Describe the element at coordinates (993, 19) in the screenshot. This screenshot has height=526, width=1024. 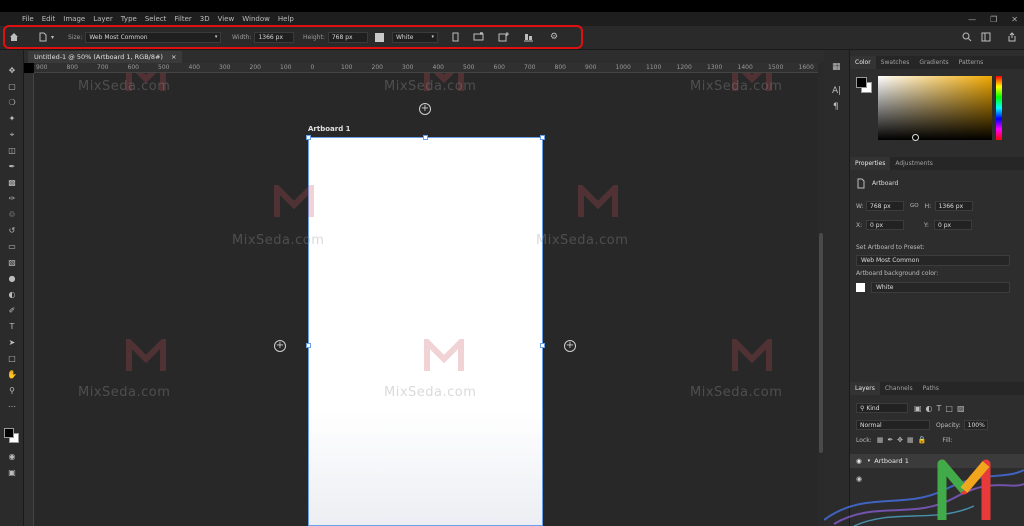
I see `restore-icon: ❐` at that location.